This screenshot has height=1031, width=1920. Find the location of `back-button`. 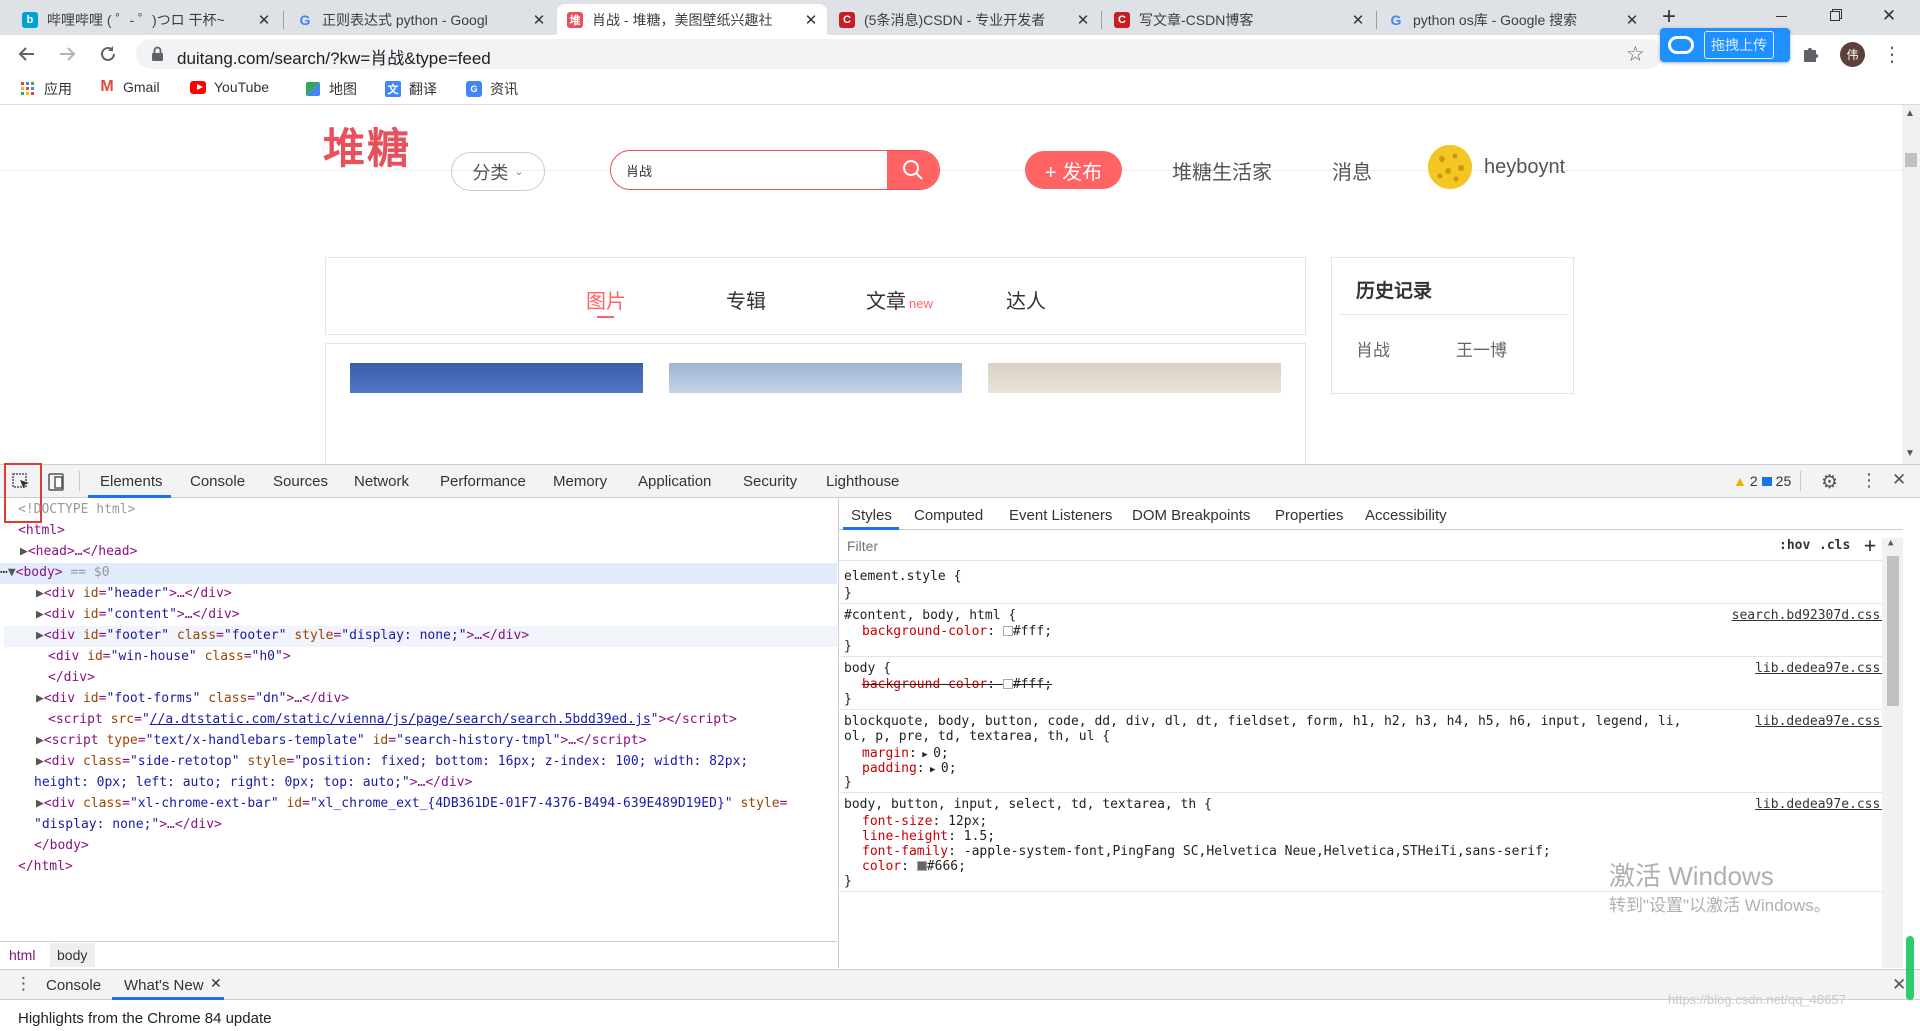

back-button is located at coordinates (27, 54).